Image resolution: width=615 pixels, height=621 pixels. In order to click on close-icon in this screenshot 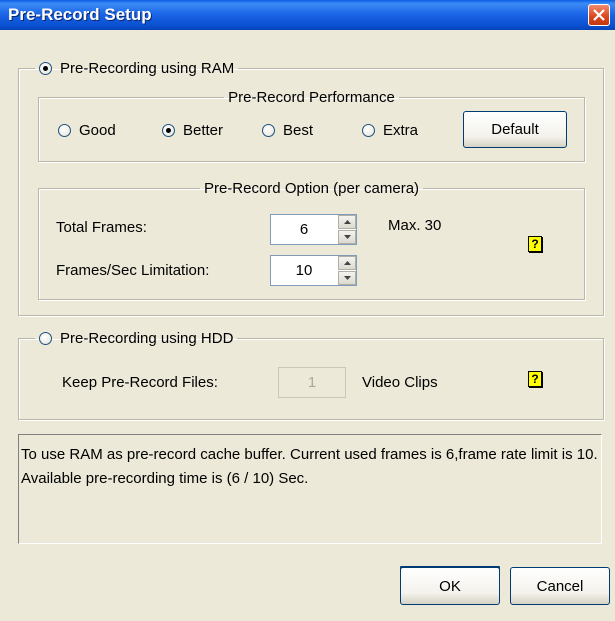, I will do `click(599, 15)`.